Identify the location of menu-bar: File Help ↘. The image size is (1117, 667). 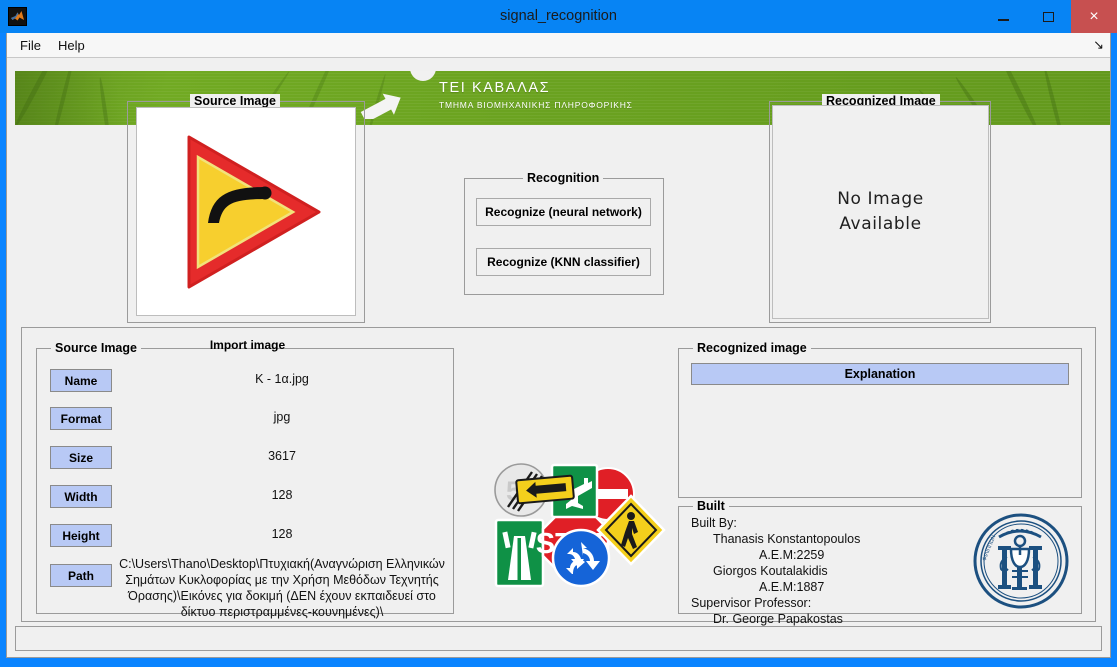
(558, 45).